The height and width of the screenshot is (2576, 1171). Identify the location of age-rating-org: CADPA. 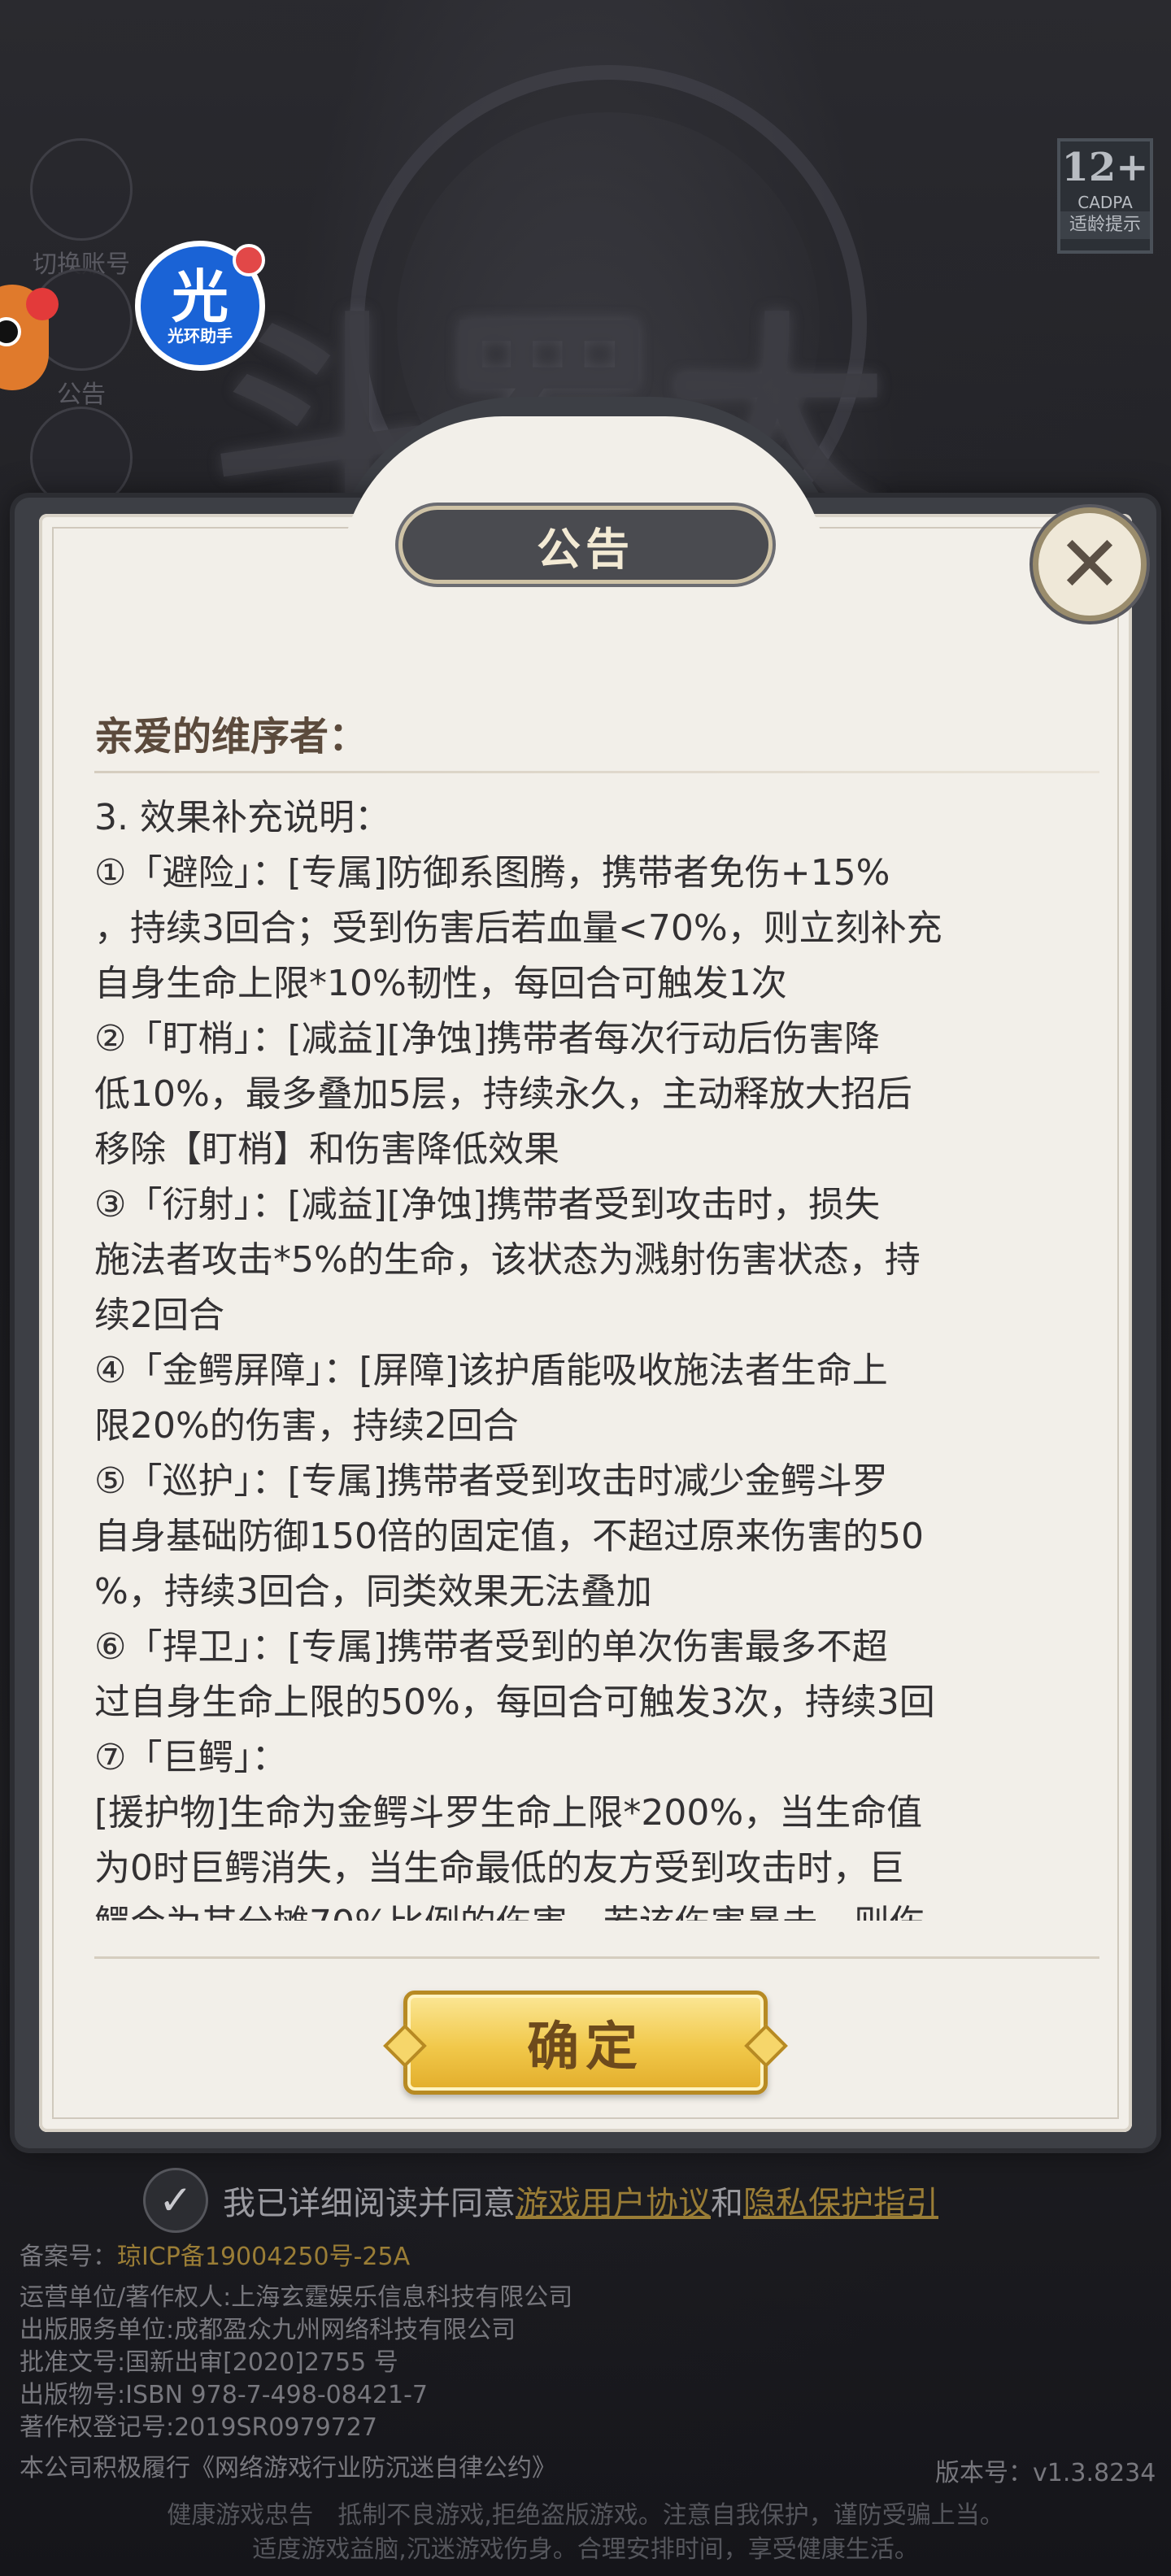
(1105, 202).